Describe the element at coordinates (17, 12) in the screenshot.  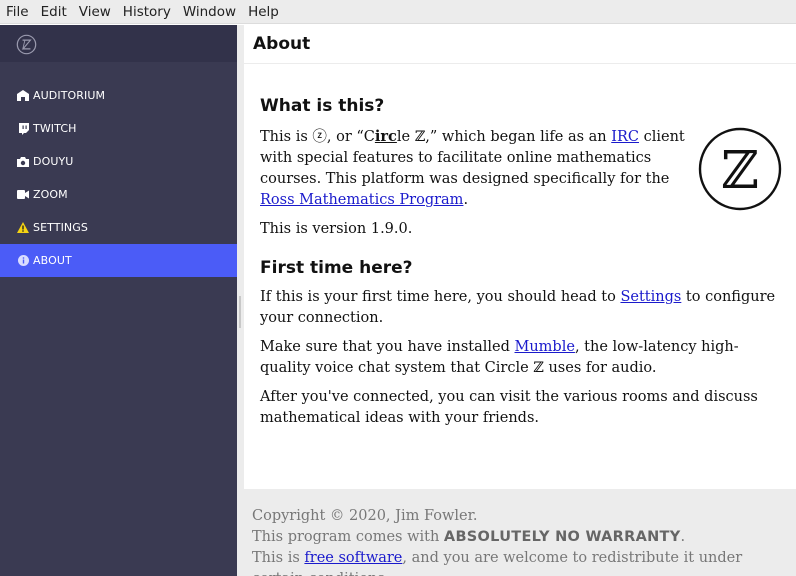
I see `menu-file: File` at that location.